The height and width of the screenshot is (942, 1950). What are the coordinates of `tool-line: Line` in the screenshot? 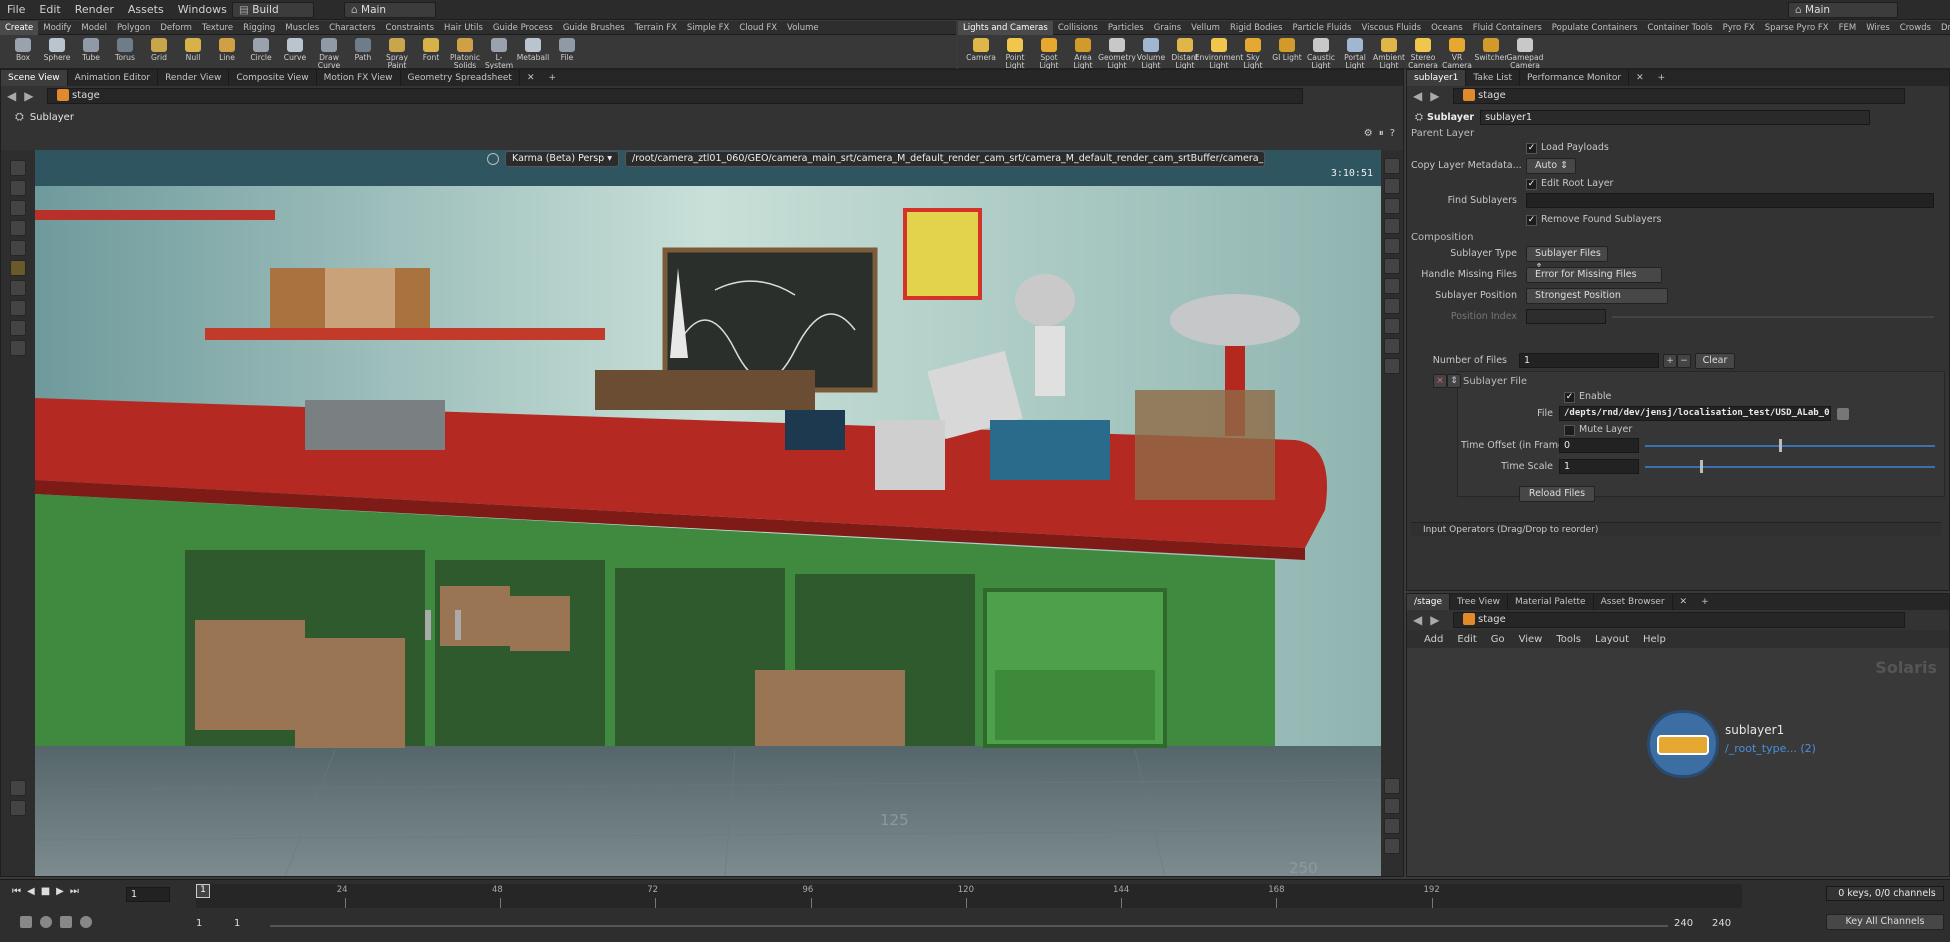 It's located at (227, 48).